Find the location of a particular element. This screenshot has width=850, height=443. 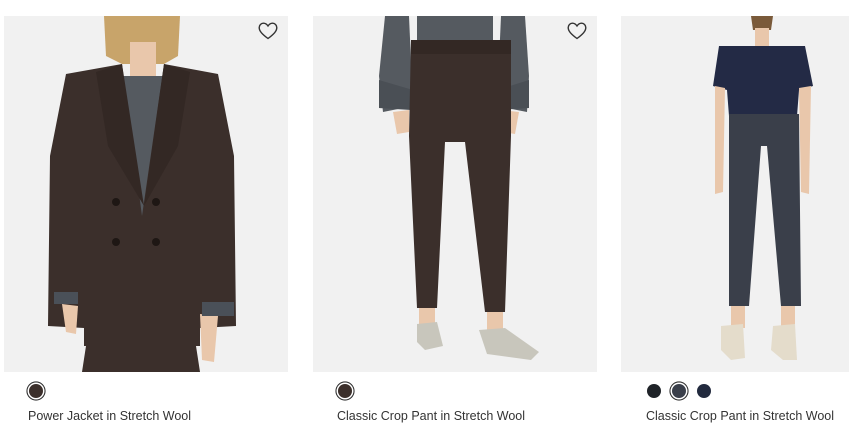

crop-pant-model-illustration is located at coordinates (459, 188).